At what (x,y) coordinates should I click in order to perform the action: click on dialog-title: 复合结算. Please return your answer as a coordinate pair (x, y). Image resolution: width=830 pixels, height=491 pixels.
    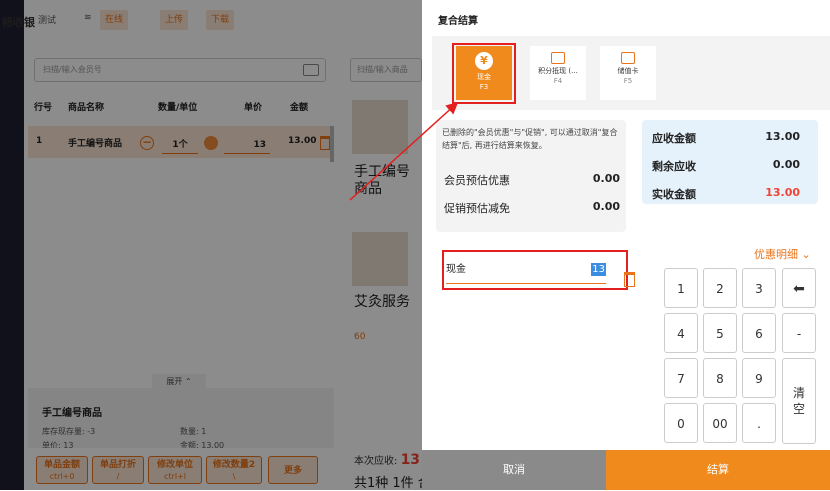
    Looking at the image, I should click on (458, 21).